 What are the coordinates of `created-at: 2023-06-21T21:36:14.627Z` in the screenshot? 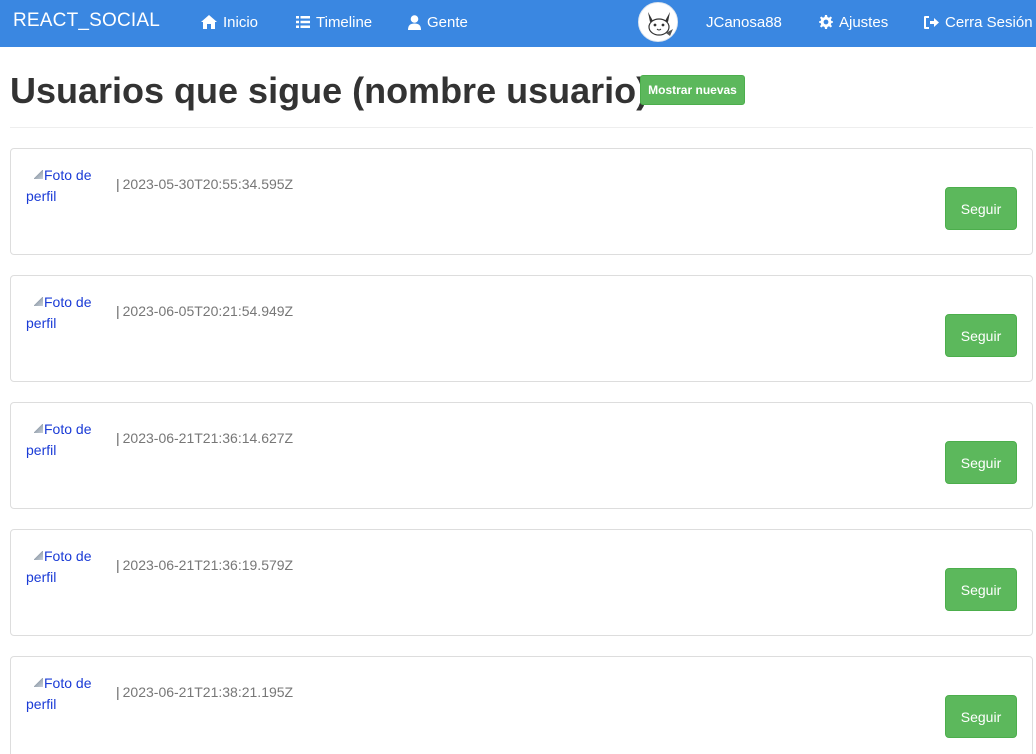 It's located at (208, 438).